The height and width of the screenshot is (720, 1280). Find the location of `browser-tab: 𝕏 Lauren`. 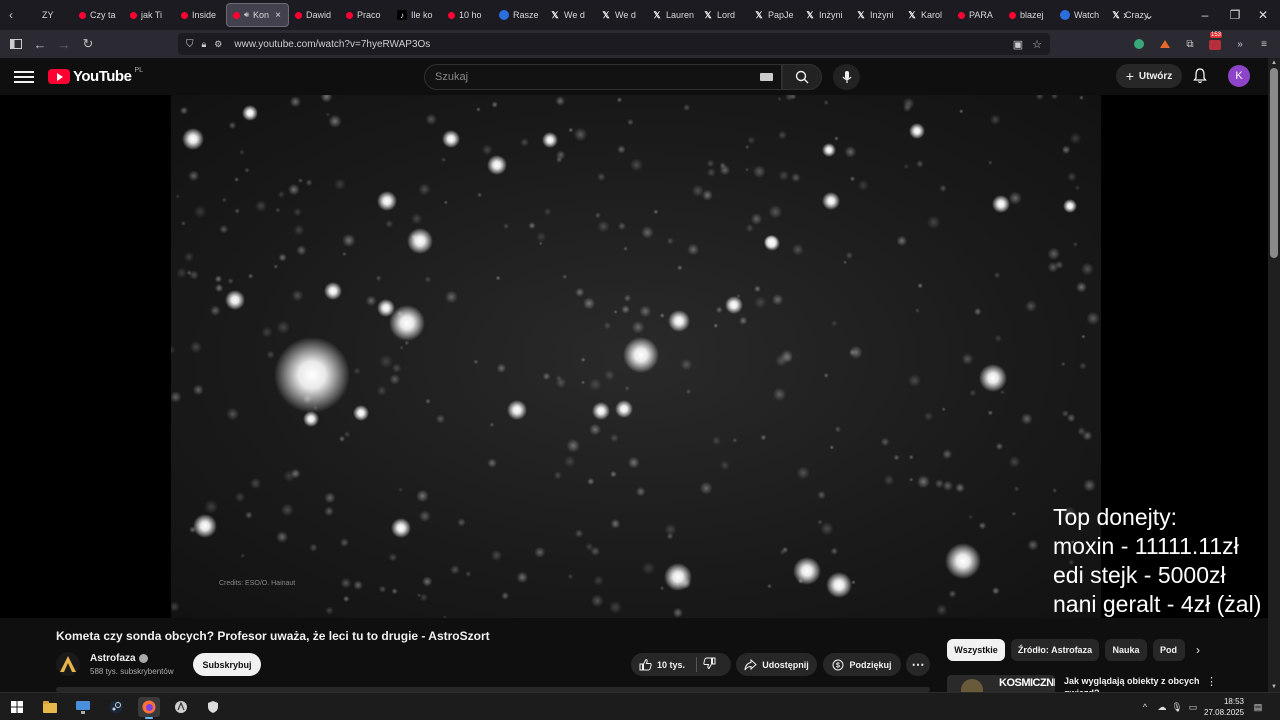

browser-tab: 𝕏 Lauren is located at coordinates (671, 15).